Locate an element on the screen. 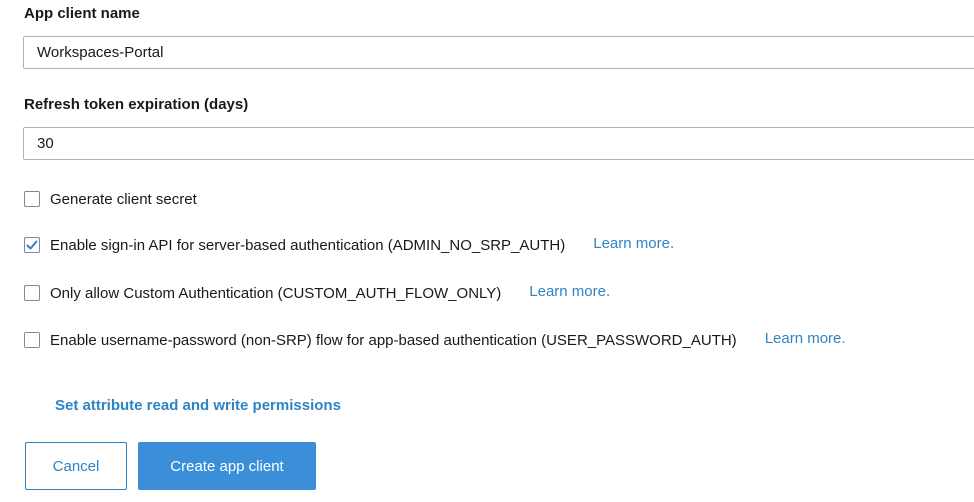  option-generate-client-secret: Generate client secret is located at coordinates (110, 199).